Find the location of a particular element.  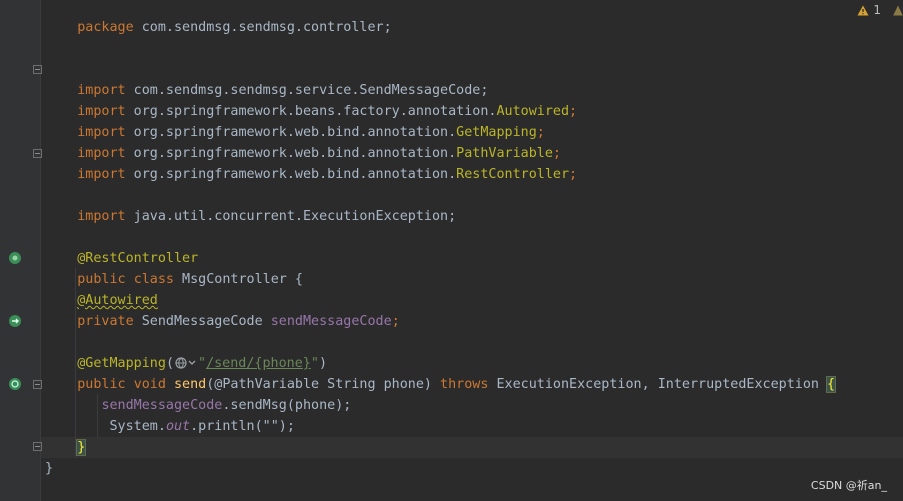

code-text: com.sendmsg.sendmsg.controller; is located at coordinates (262, 27).